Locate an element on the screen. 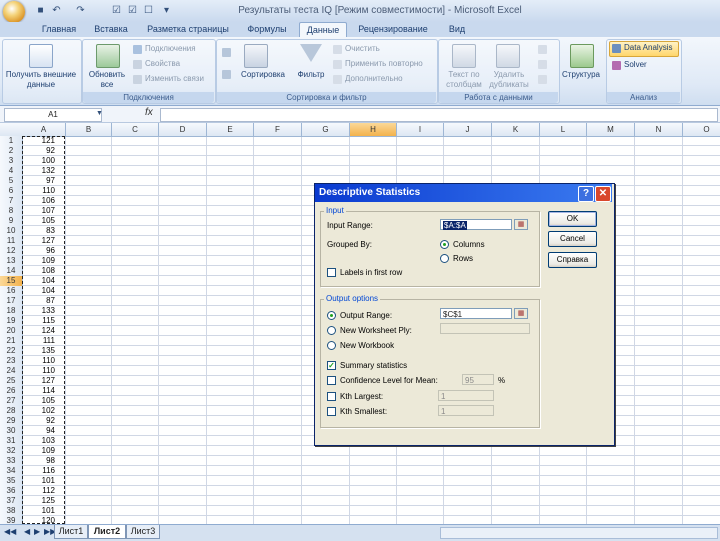 The height and width of the screenshot is (541, 720). solver-button: Solver is located at coordinates (635, 65).